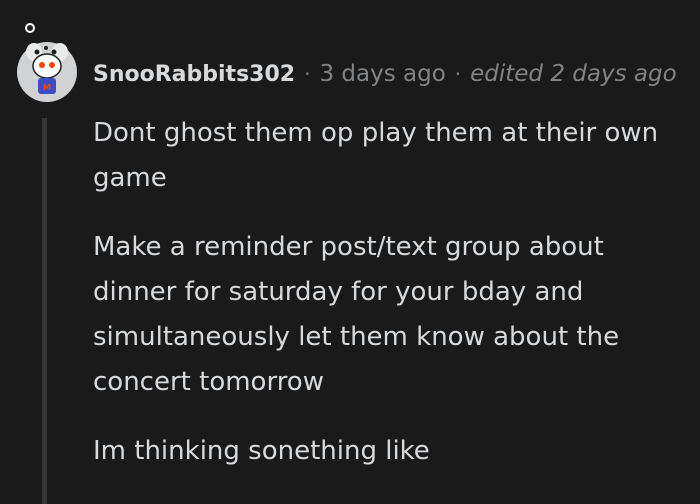 Image resolution: width=700 pixels, height=504 pixels. I want to click on timestamp: 3 days ago, so click(382, 74).